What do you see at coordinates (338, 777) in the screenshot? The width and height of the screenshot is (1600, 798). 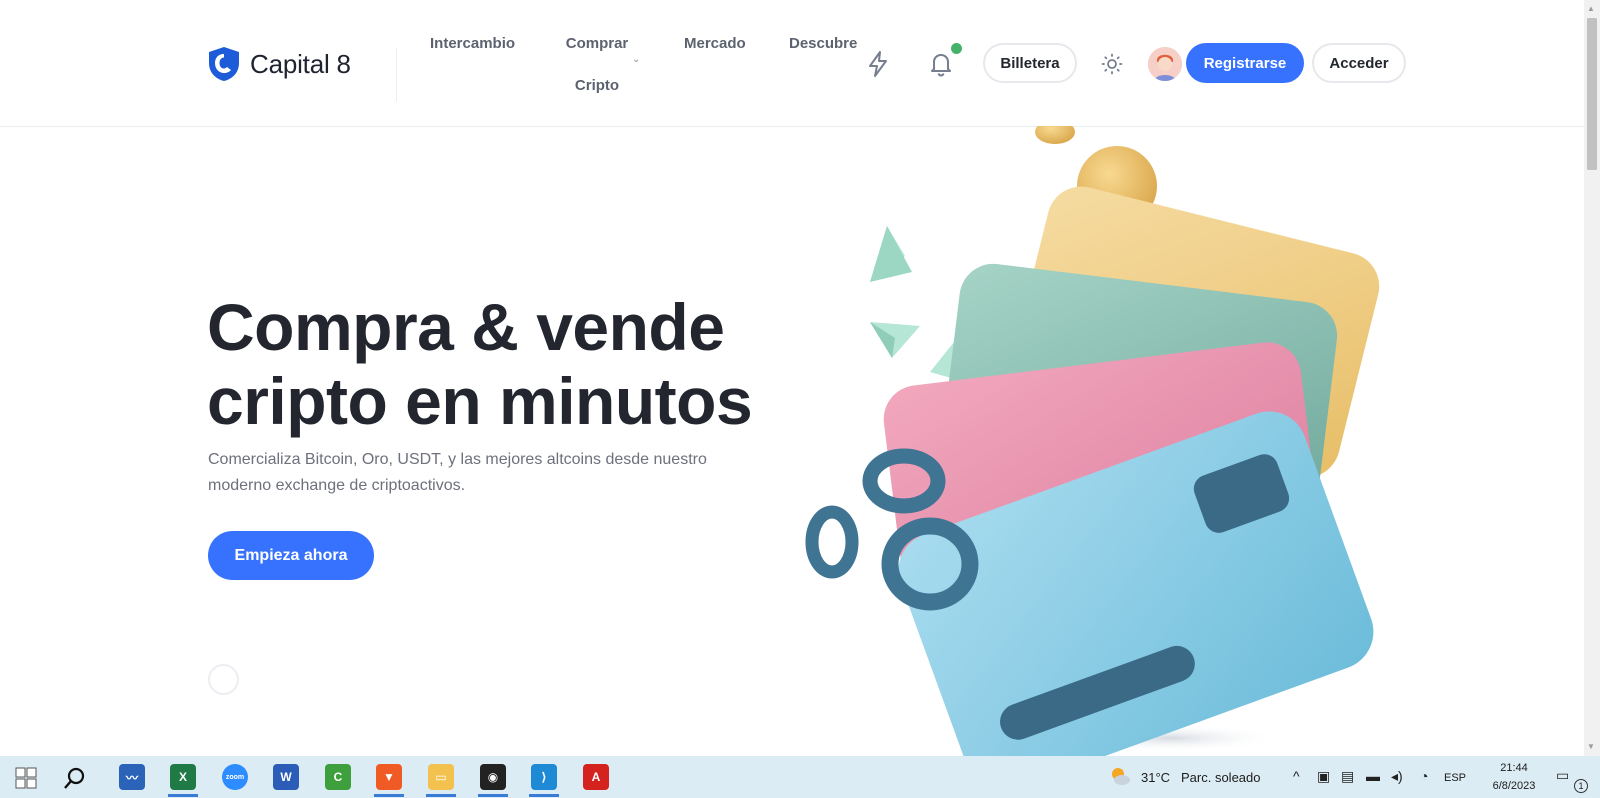 I see `camtasia-app-icon: C` at bounding box center [338, 777].